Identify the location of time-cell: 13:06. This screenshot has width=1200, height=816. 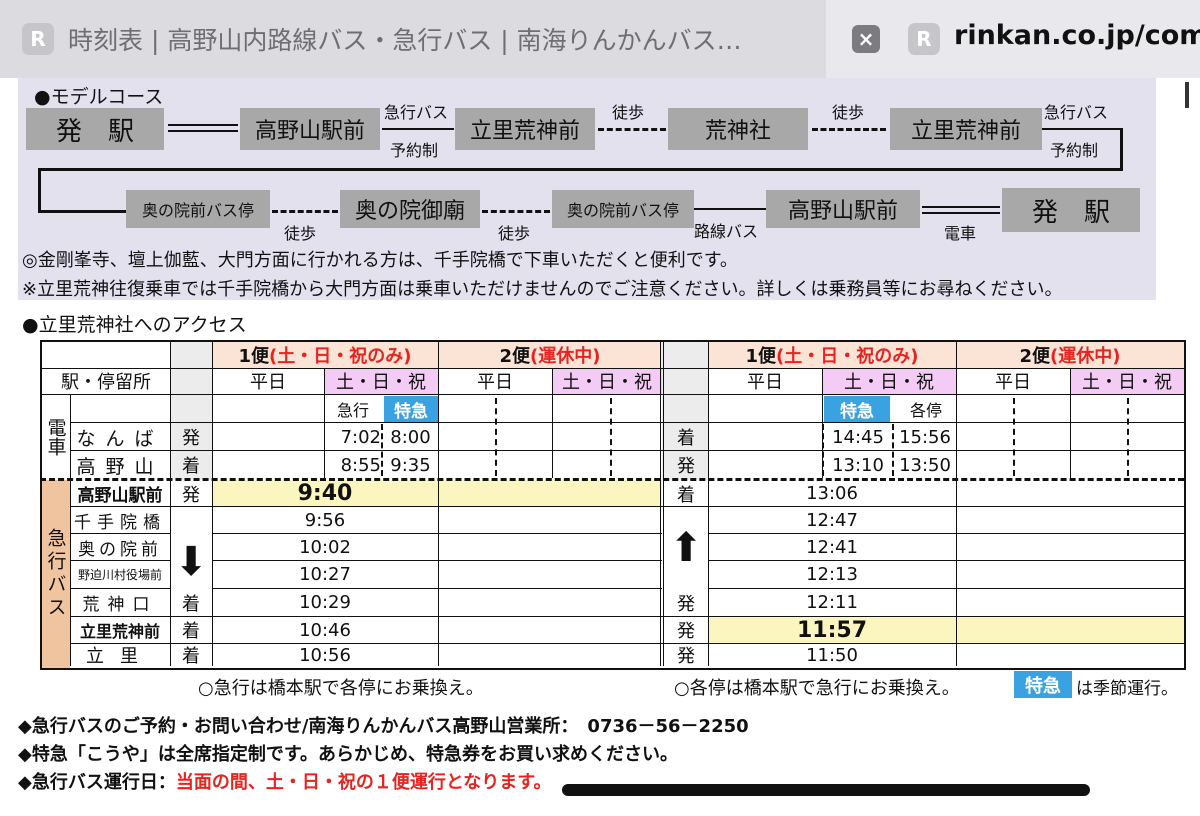
(832, 493).